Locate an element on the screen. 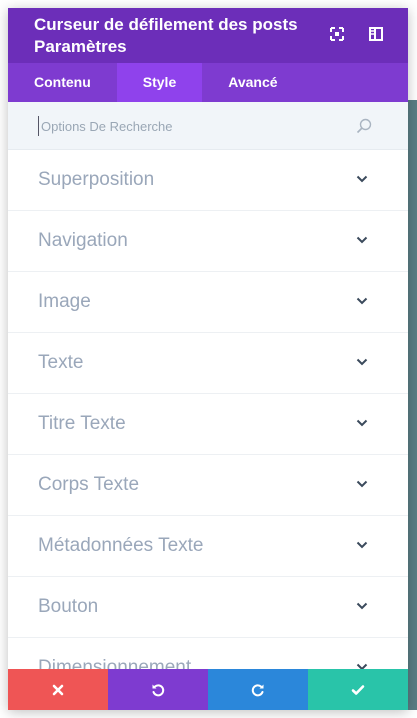 The image size is (417, 718). section-label: Superposition is located at coordinates (96, 179).